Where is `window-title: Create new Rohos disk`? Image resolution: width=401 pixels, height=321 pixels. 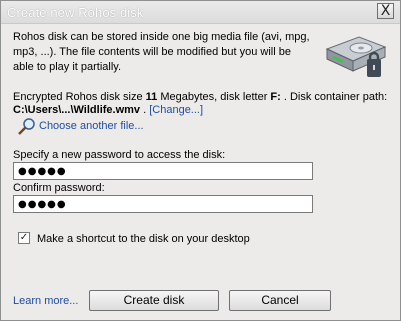
window-title: Create new Rohos disk is located at coordinates (75, 12).